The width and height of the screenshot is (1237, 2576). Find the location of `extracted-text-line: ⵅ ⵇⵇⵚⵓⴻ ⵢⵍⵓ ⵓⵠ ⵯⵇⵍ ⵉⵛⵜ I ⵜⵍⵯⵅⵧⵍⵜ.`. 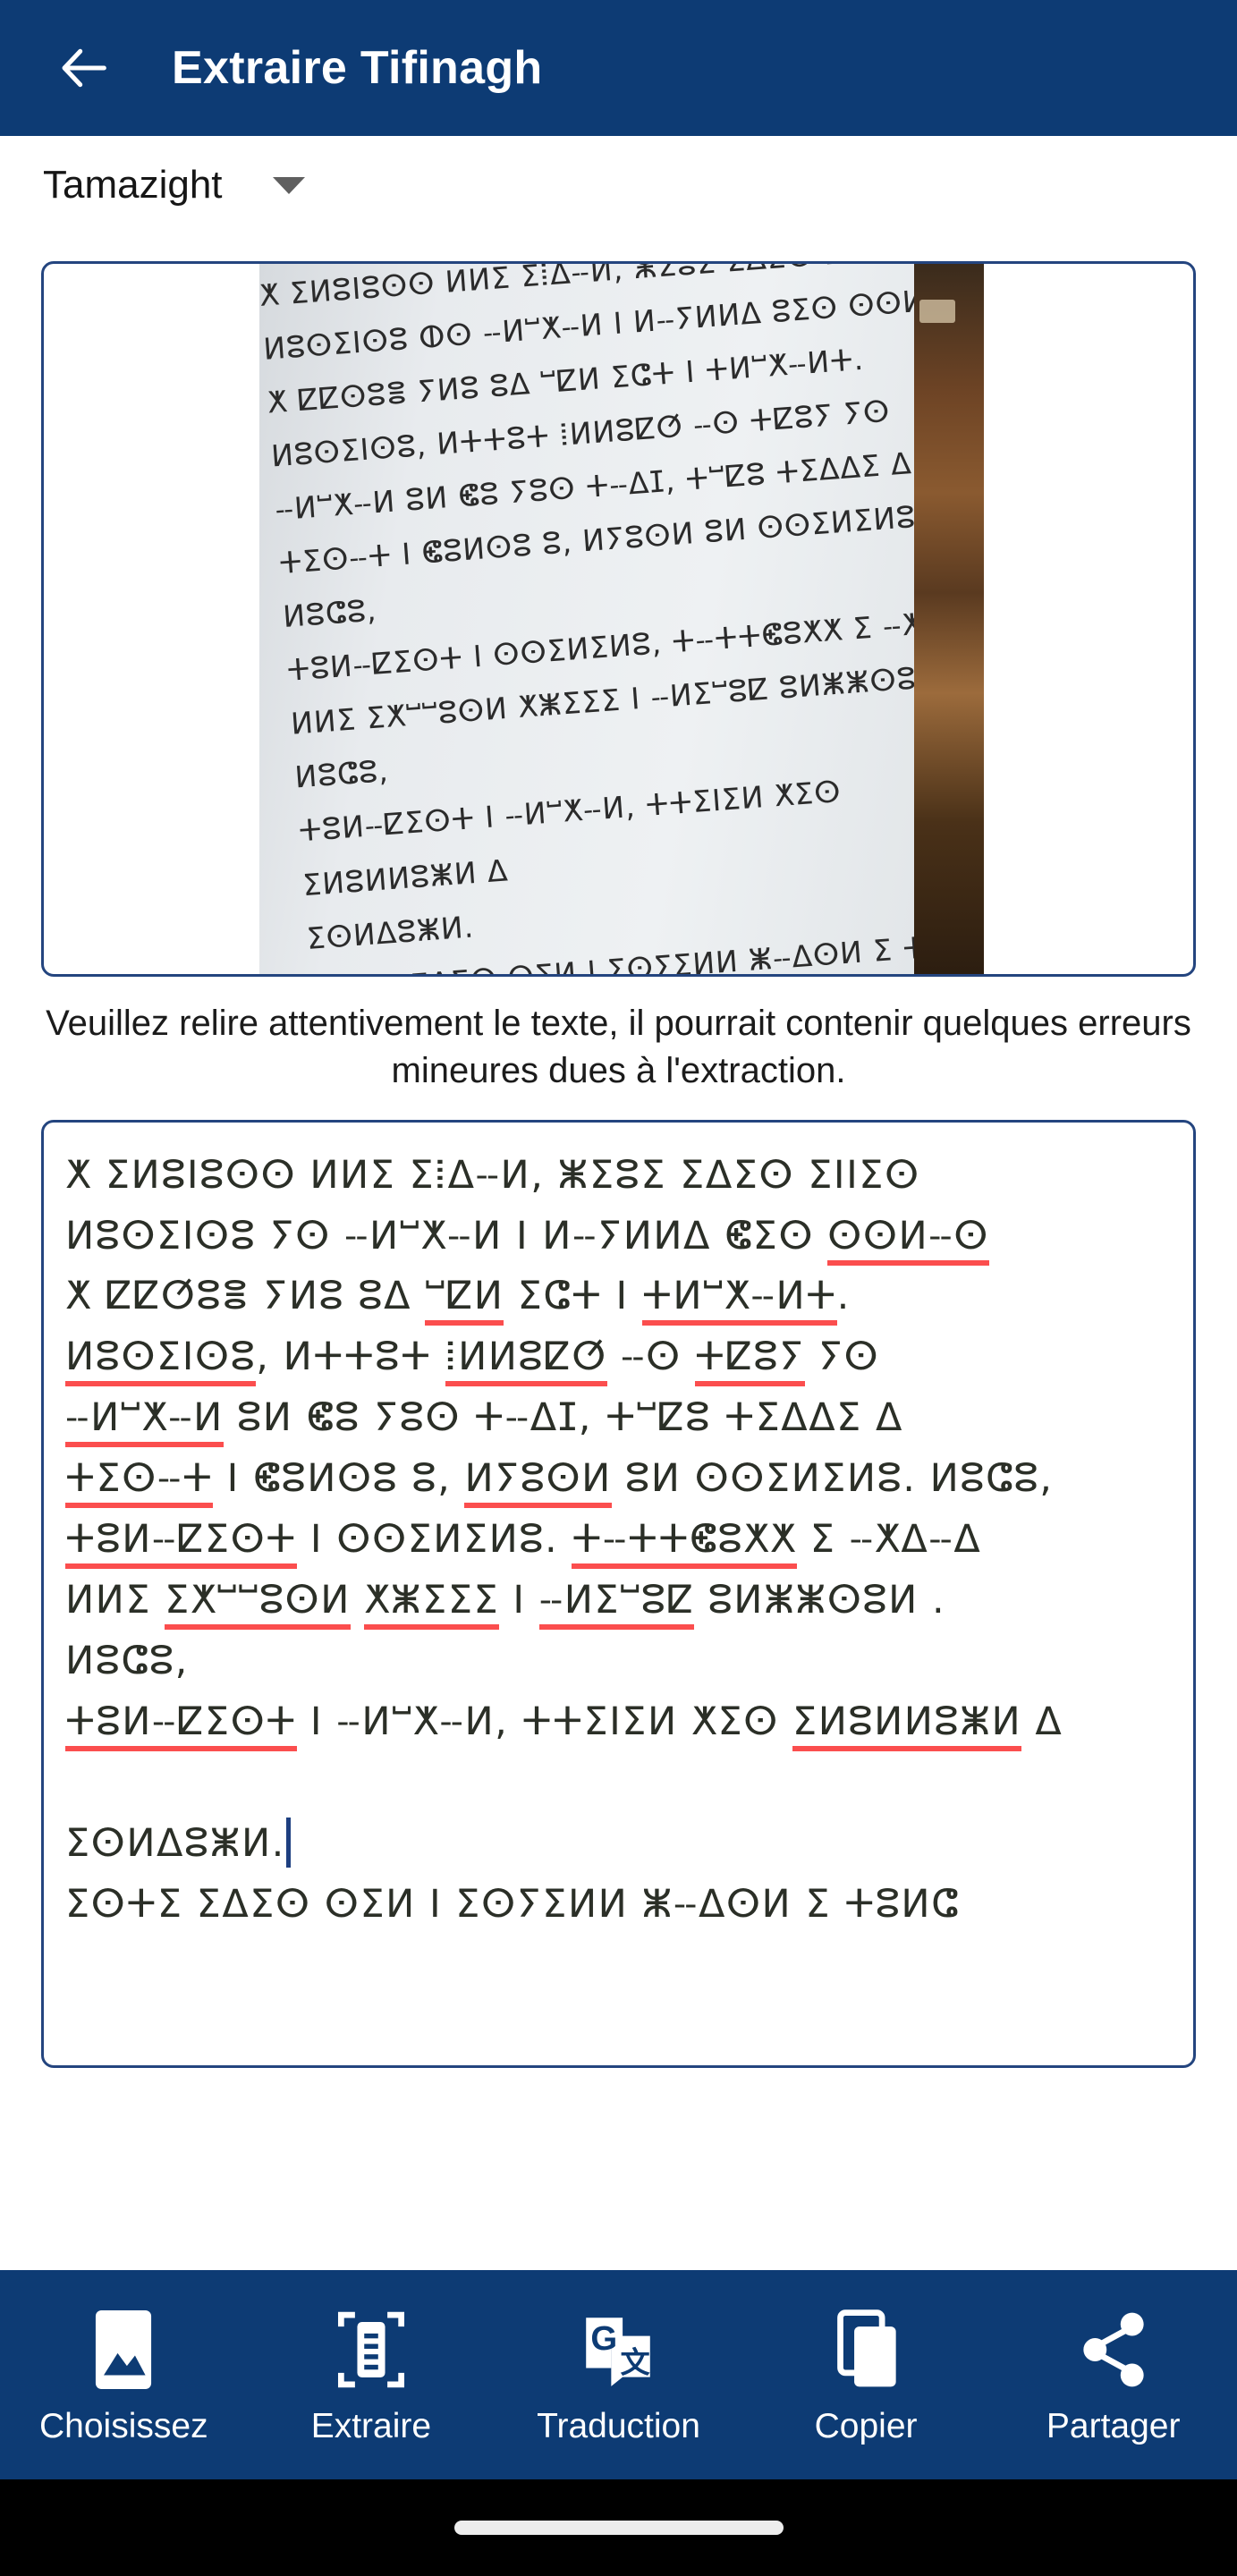

extracted-text-line: ⵅ ⵇⵇⵚⵓⴻ ⵢⵍⵓ ⵓⵠ ⵯⵇⵍ ⵉⵛⵜ I ⵜⵍⵯⵅⵧⵍⵜ. is located at coordinates (619, 1297).